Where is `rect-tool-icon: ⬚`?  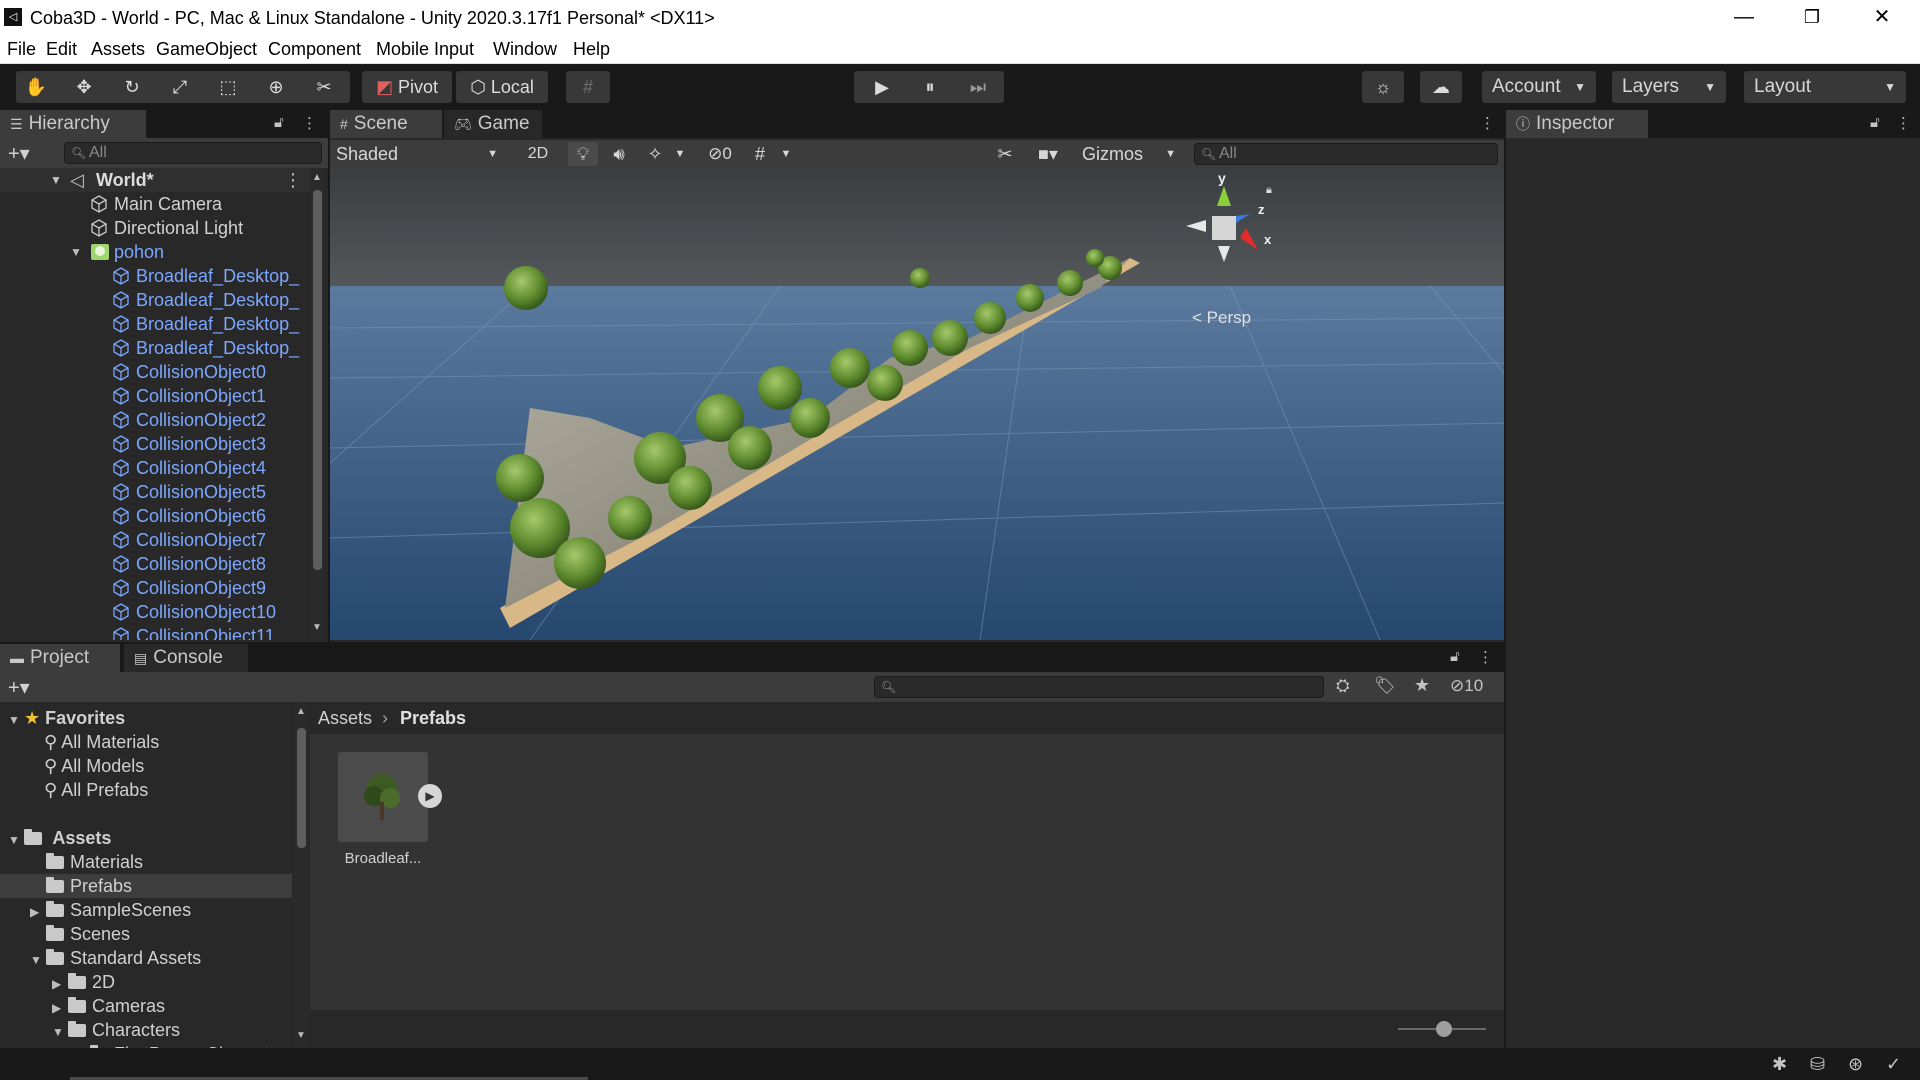 rect-tool-icon: ⬚ is located at coordinates (228, 87).